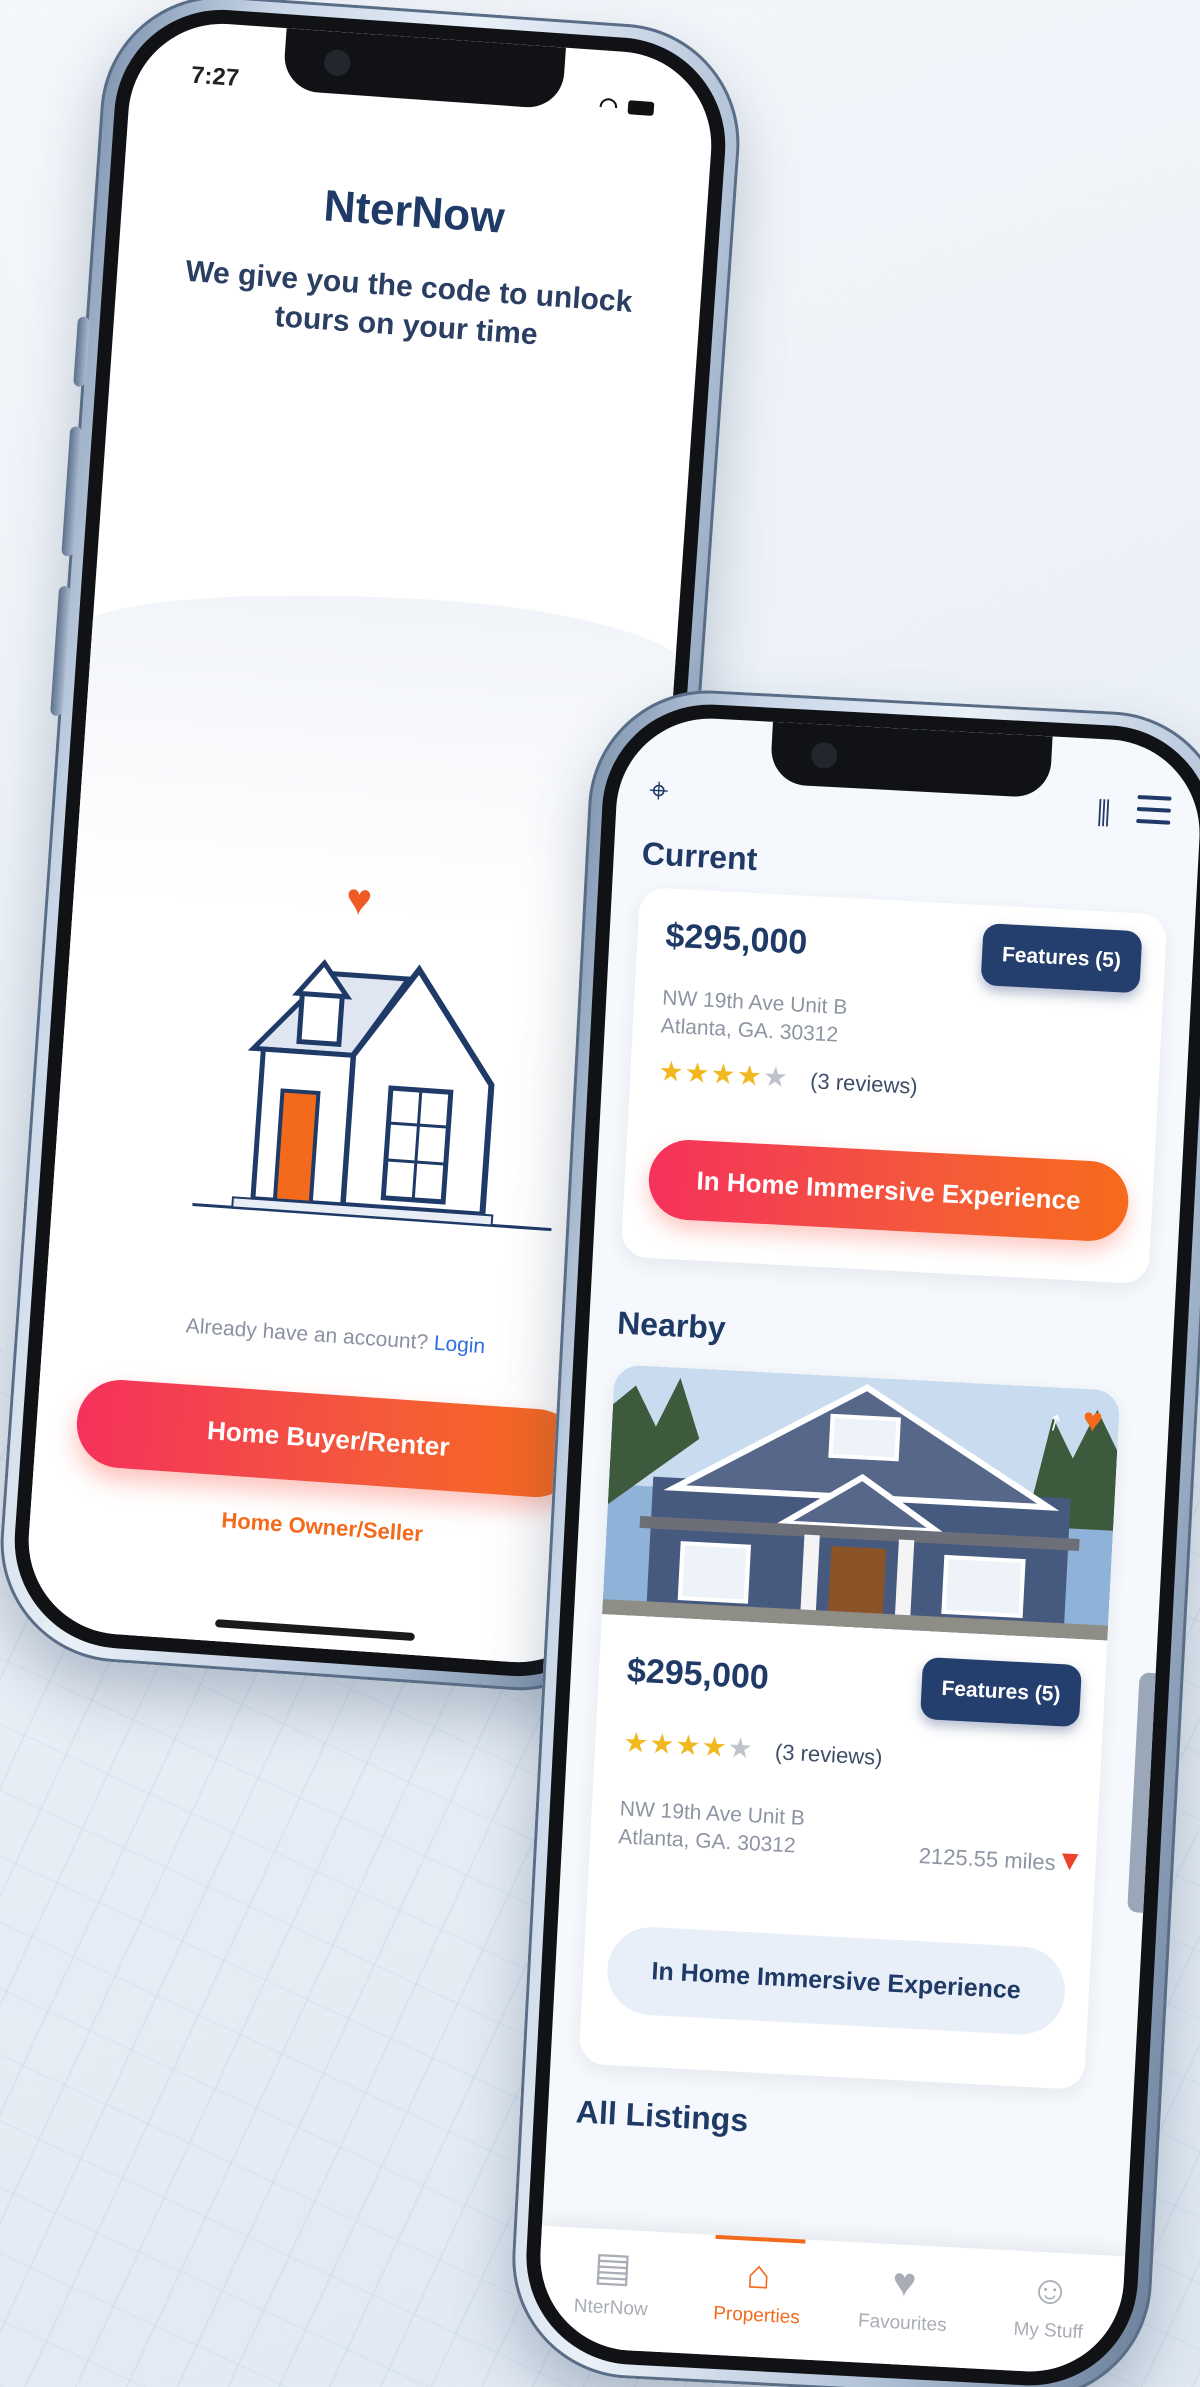 The image size is (1200, 2387). What do you see at coordinates (372, 1095) in the screenshot?
I see `house-illustration` at bounding box center [372, 1095].